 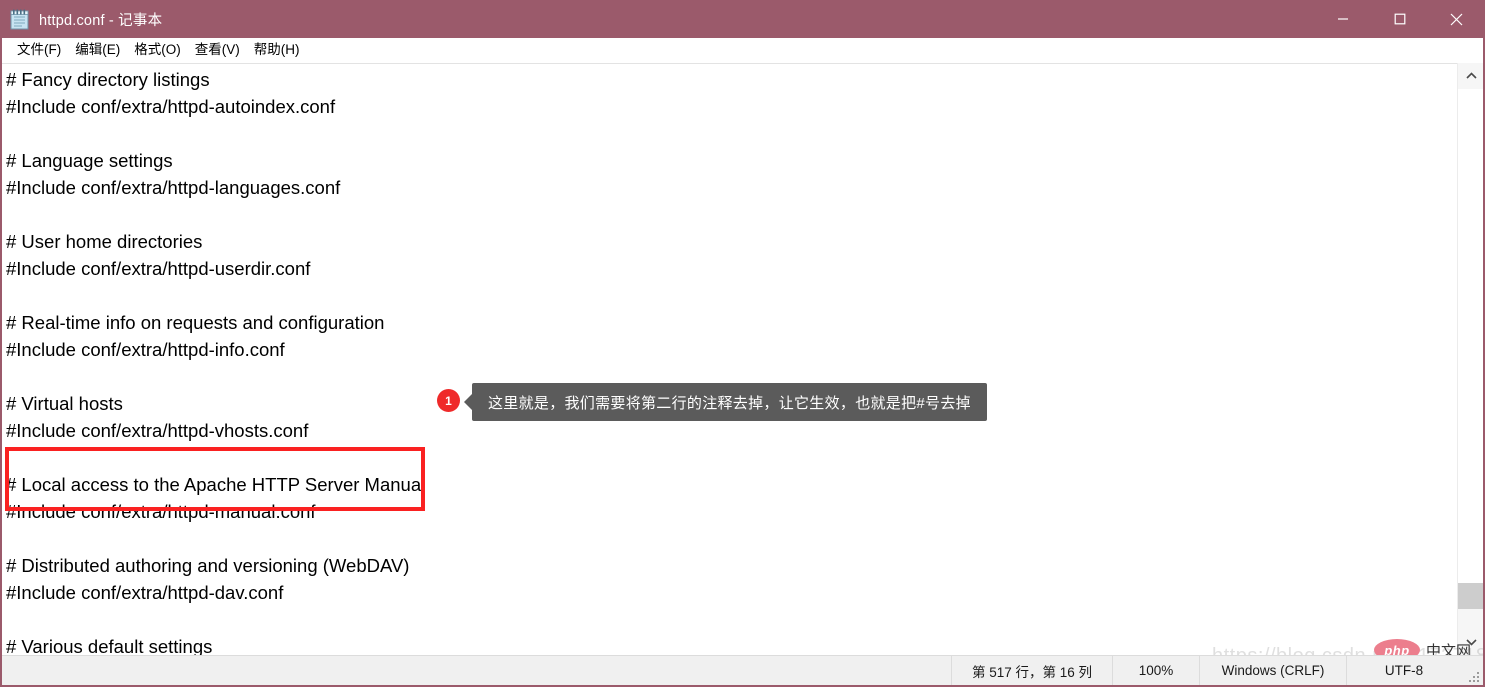 I want to click on annotation-tooltip: 这里就是，我们需要将第二行的注释去掉，让它生效，也就是把#号去掉, so click(x=729, y=402).